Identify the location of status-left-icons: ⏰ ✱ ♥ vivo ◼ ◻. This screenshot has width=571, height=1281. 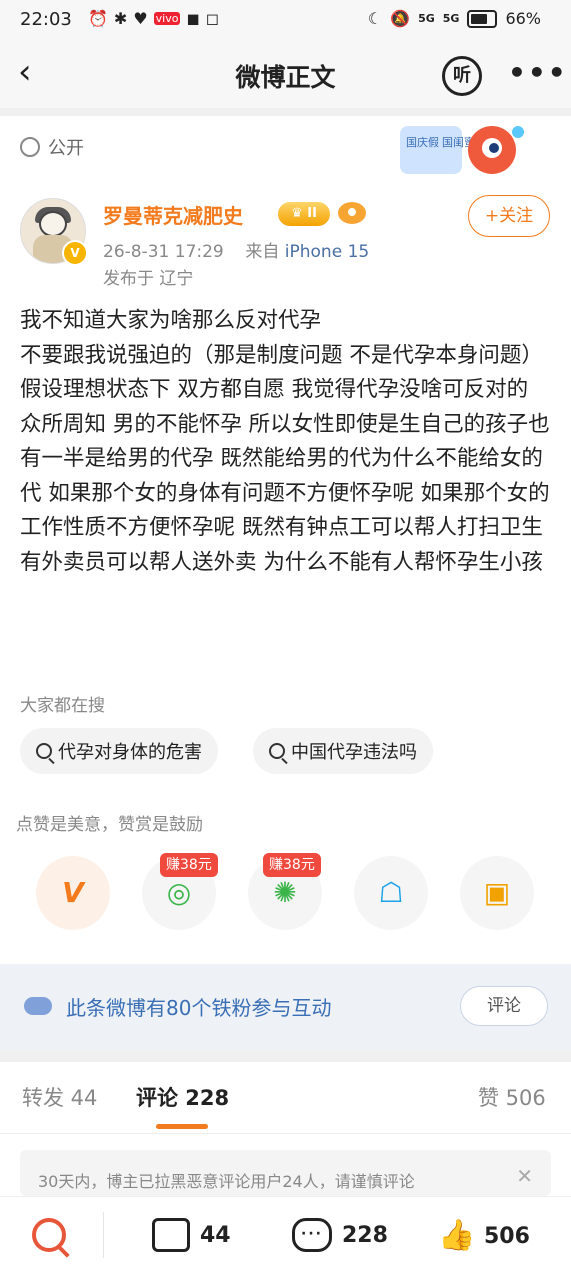
(153, 18).